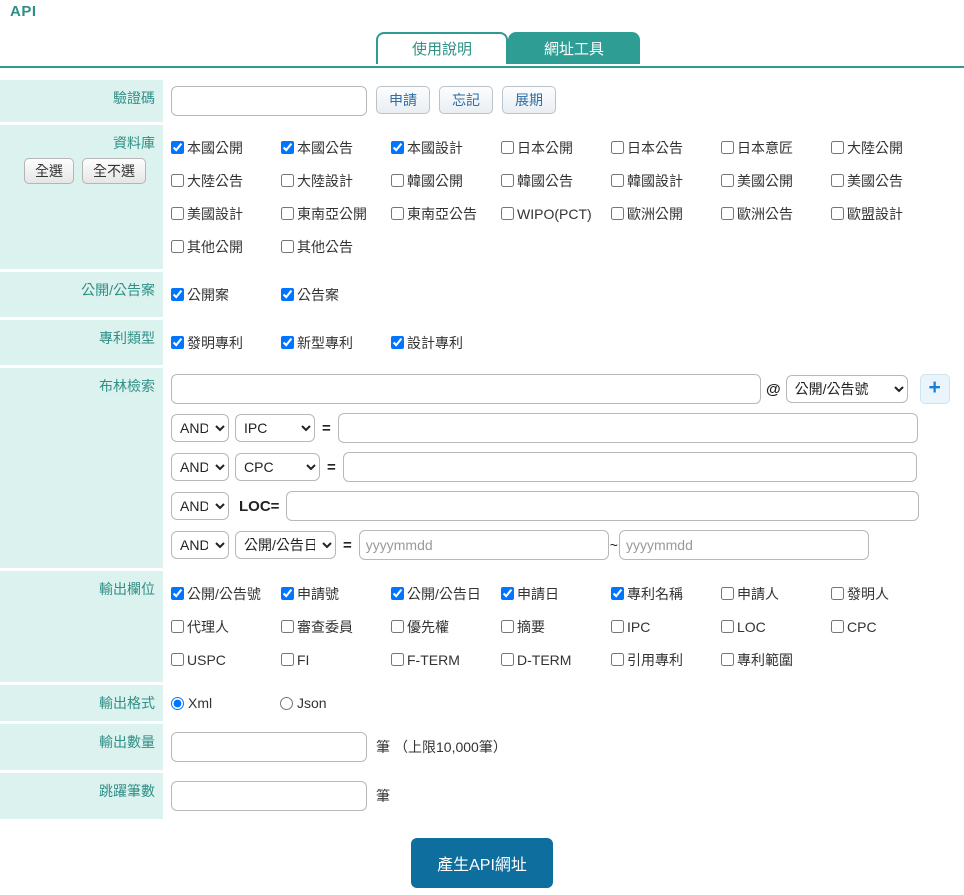 The width and height of the screenshot is (964, 895). What do you see at coordinates (846, 389) in the screenshot?
I see `boolean-field-select: 公開/公告號` at bounding box center [846, 389].